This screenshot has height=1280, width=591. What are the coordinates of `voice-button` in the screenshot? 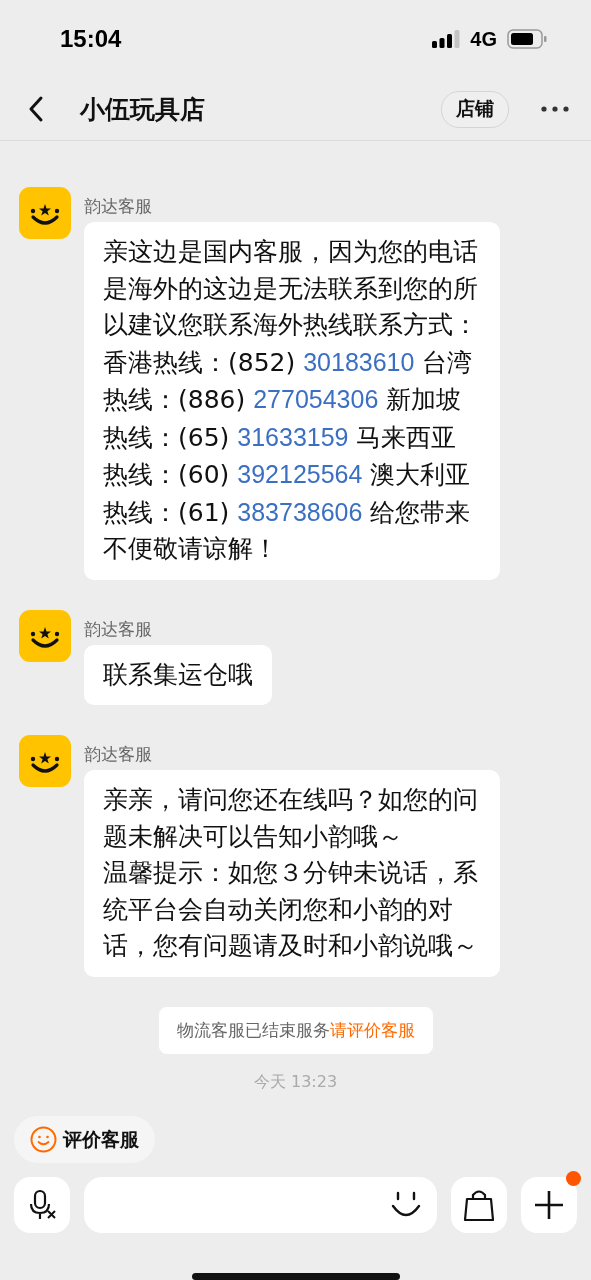 It's located at (42, 1205).